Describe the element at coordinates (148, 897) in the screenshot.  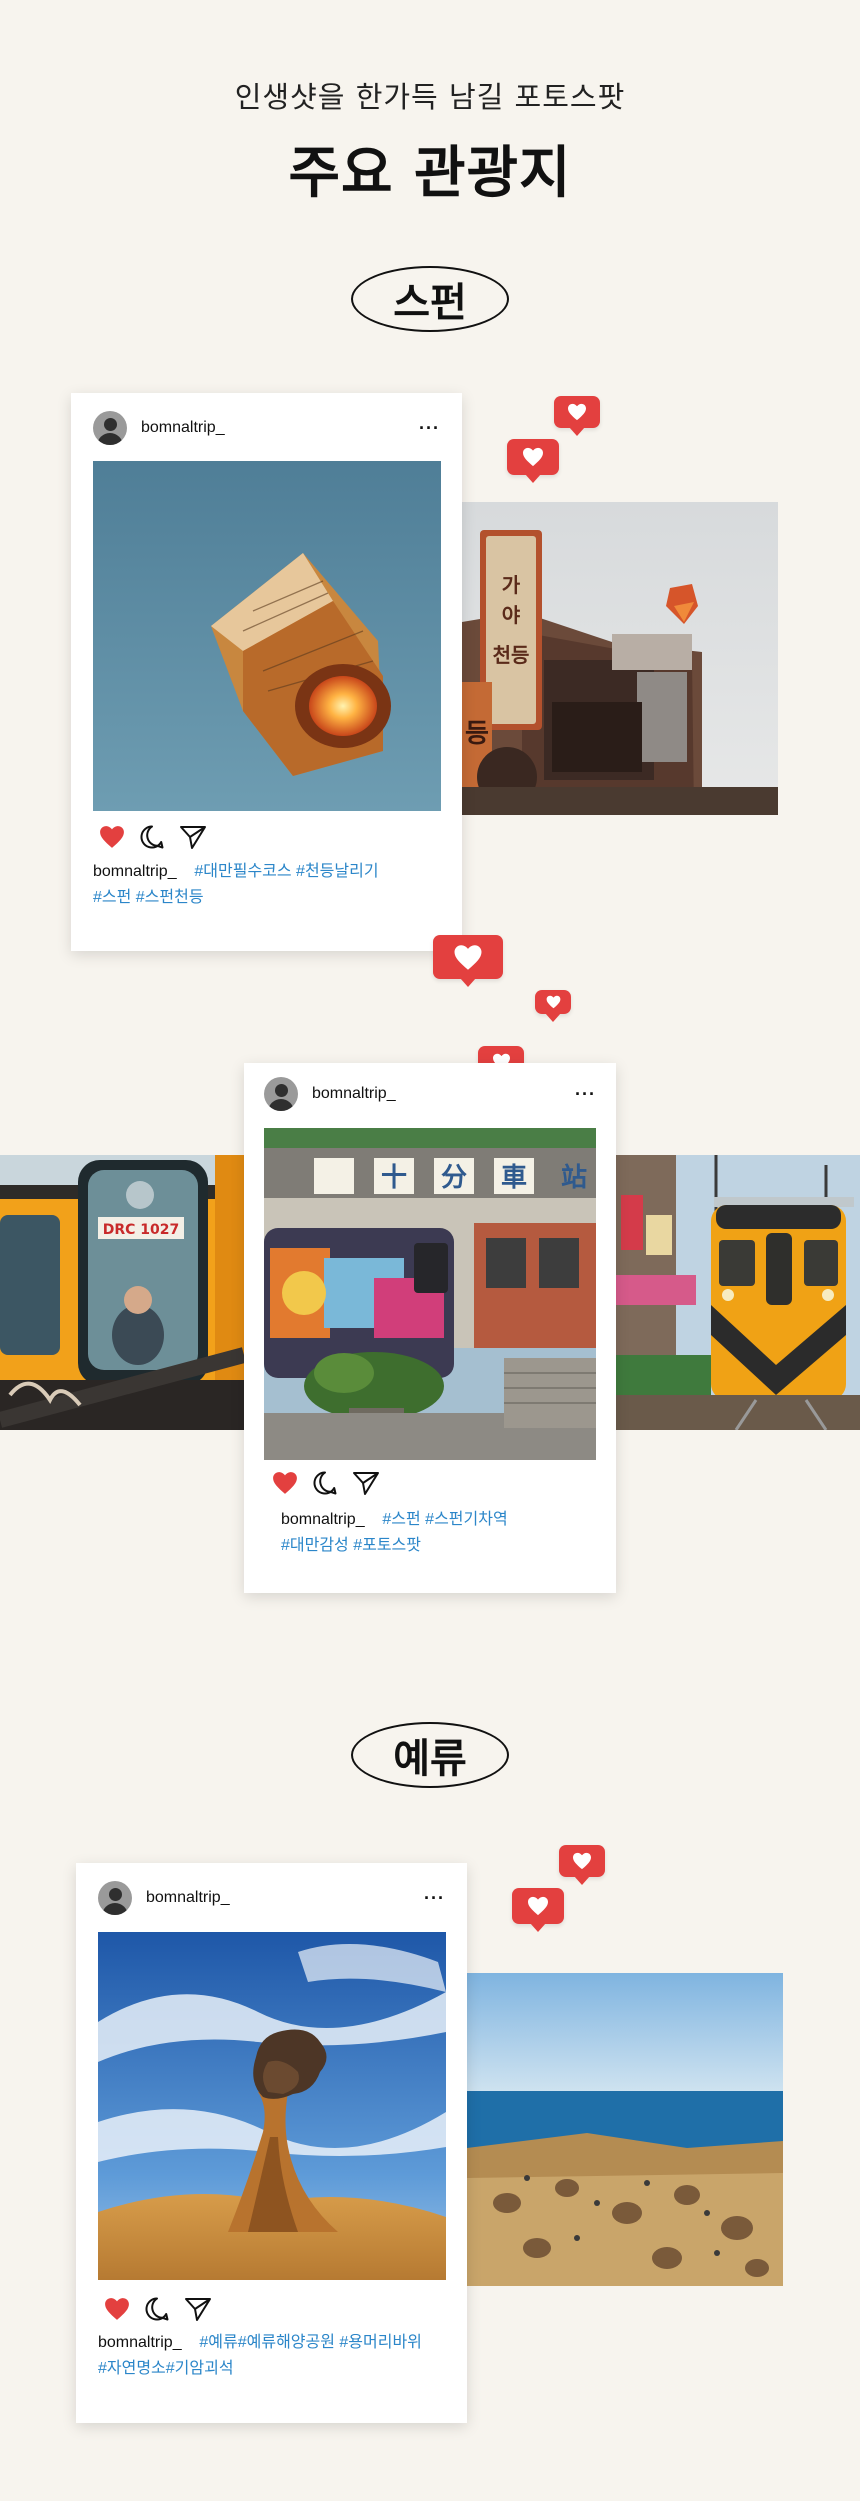
I see `hashtags-line-2: #스펀 #스펀천등` at that location.